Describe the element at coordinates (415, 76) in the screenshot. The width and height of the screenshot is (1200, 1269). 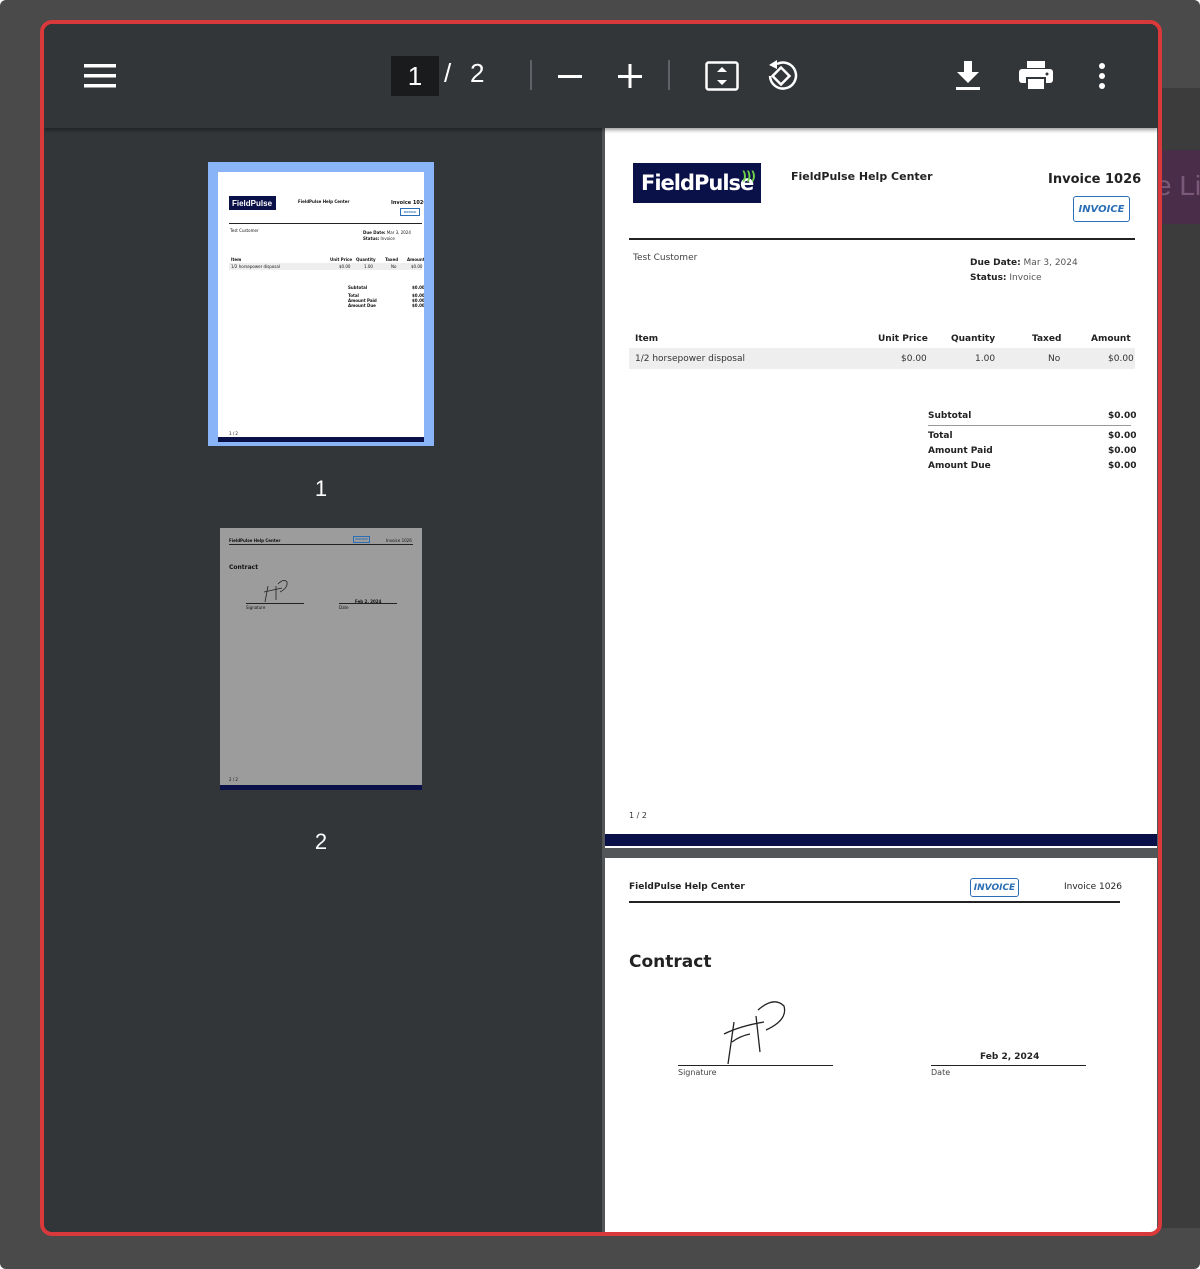
I see `current-page-input: 1` at that location.